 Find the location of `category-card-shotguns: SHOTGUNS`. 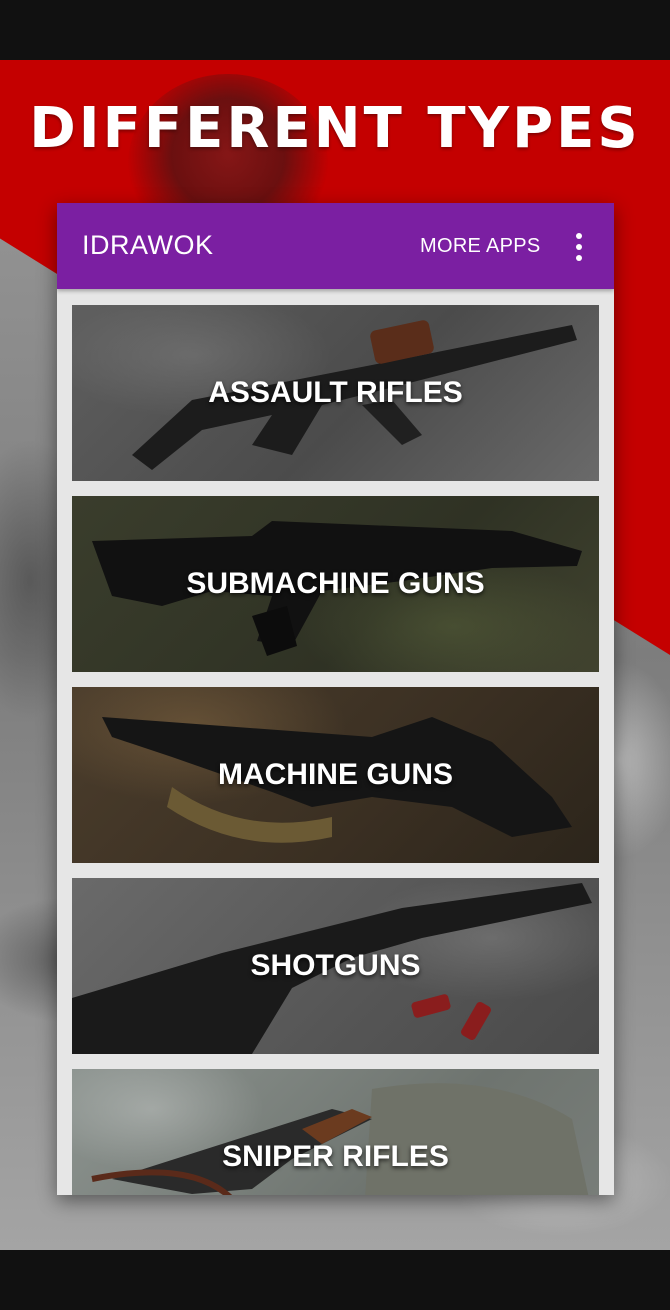

category-card-shotguns: SHOTGUNS is located at coordinates (335, 966).